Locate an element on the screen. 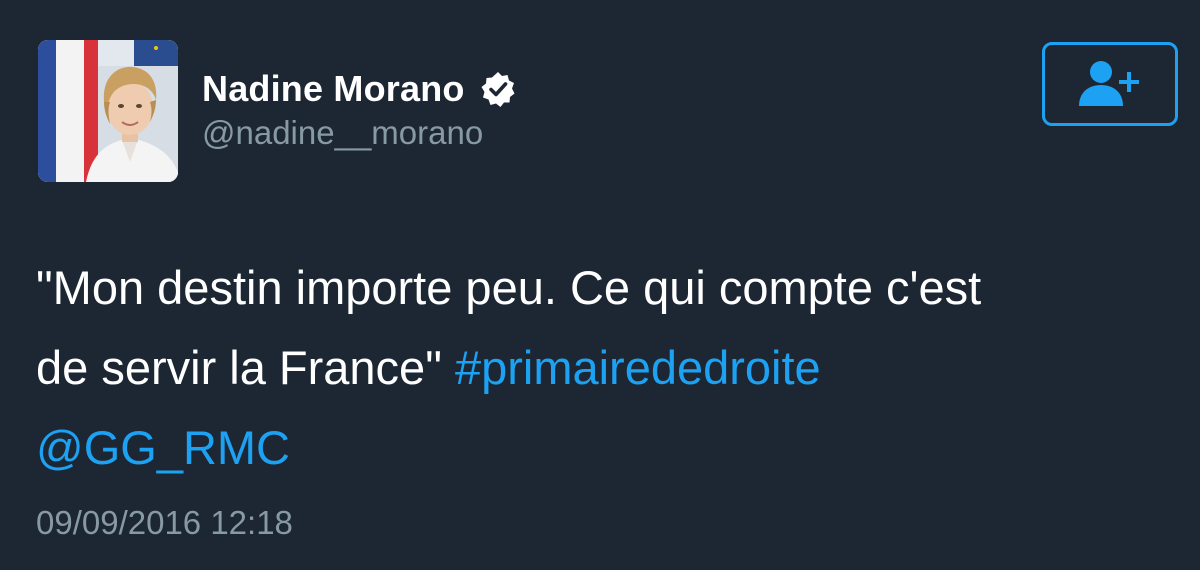  follow-button is located at coordinates (1110, 84).